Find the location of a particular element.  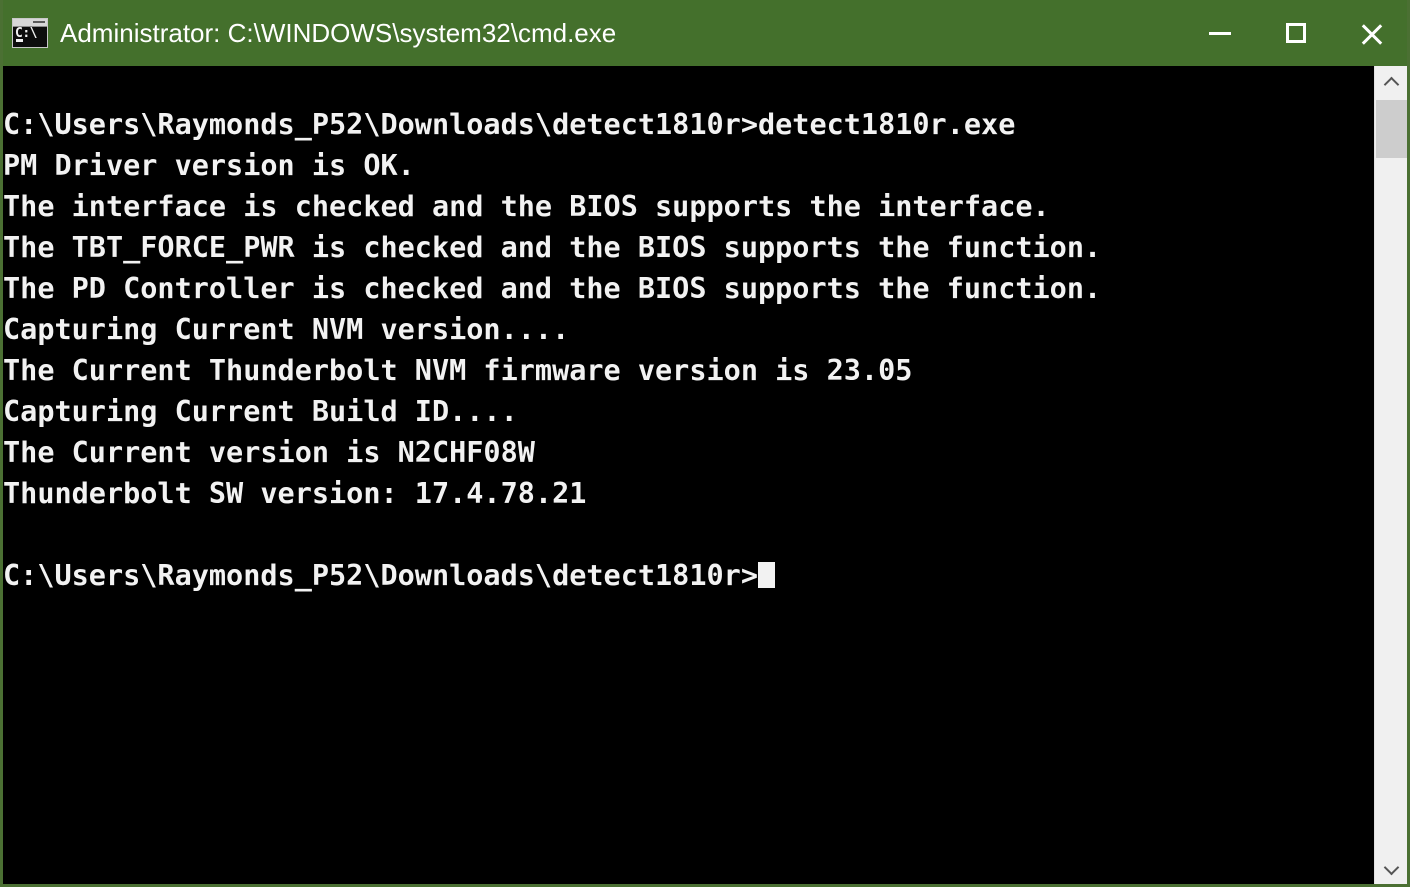

cmd-icon: C:\ is located at coordinates (30, 33).